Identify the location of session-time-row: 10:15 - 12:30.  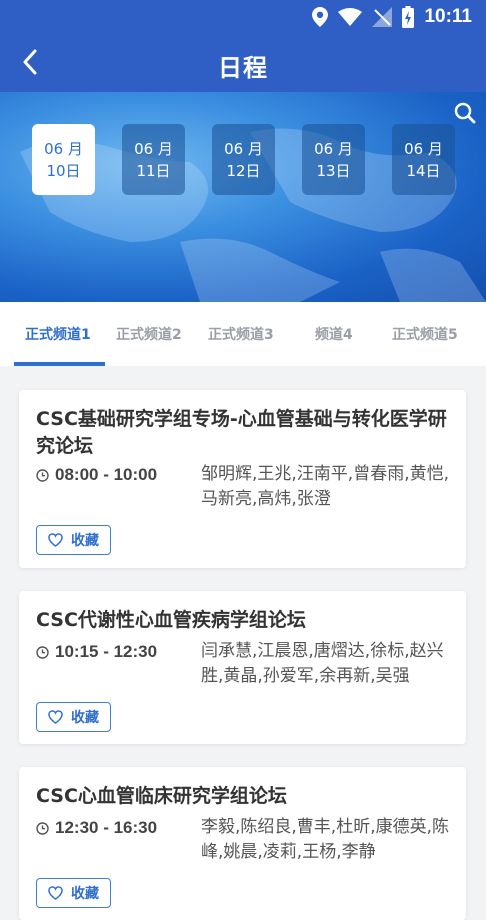
(96, 652).